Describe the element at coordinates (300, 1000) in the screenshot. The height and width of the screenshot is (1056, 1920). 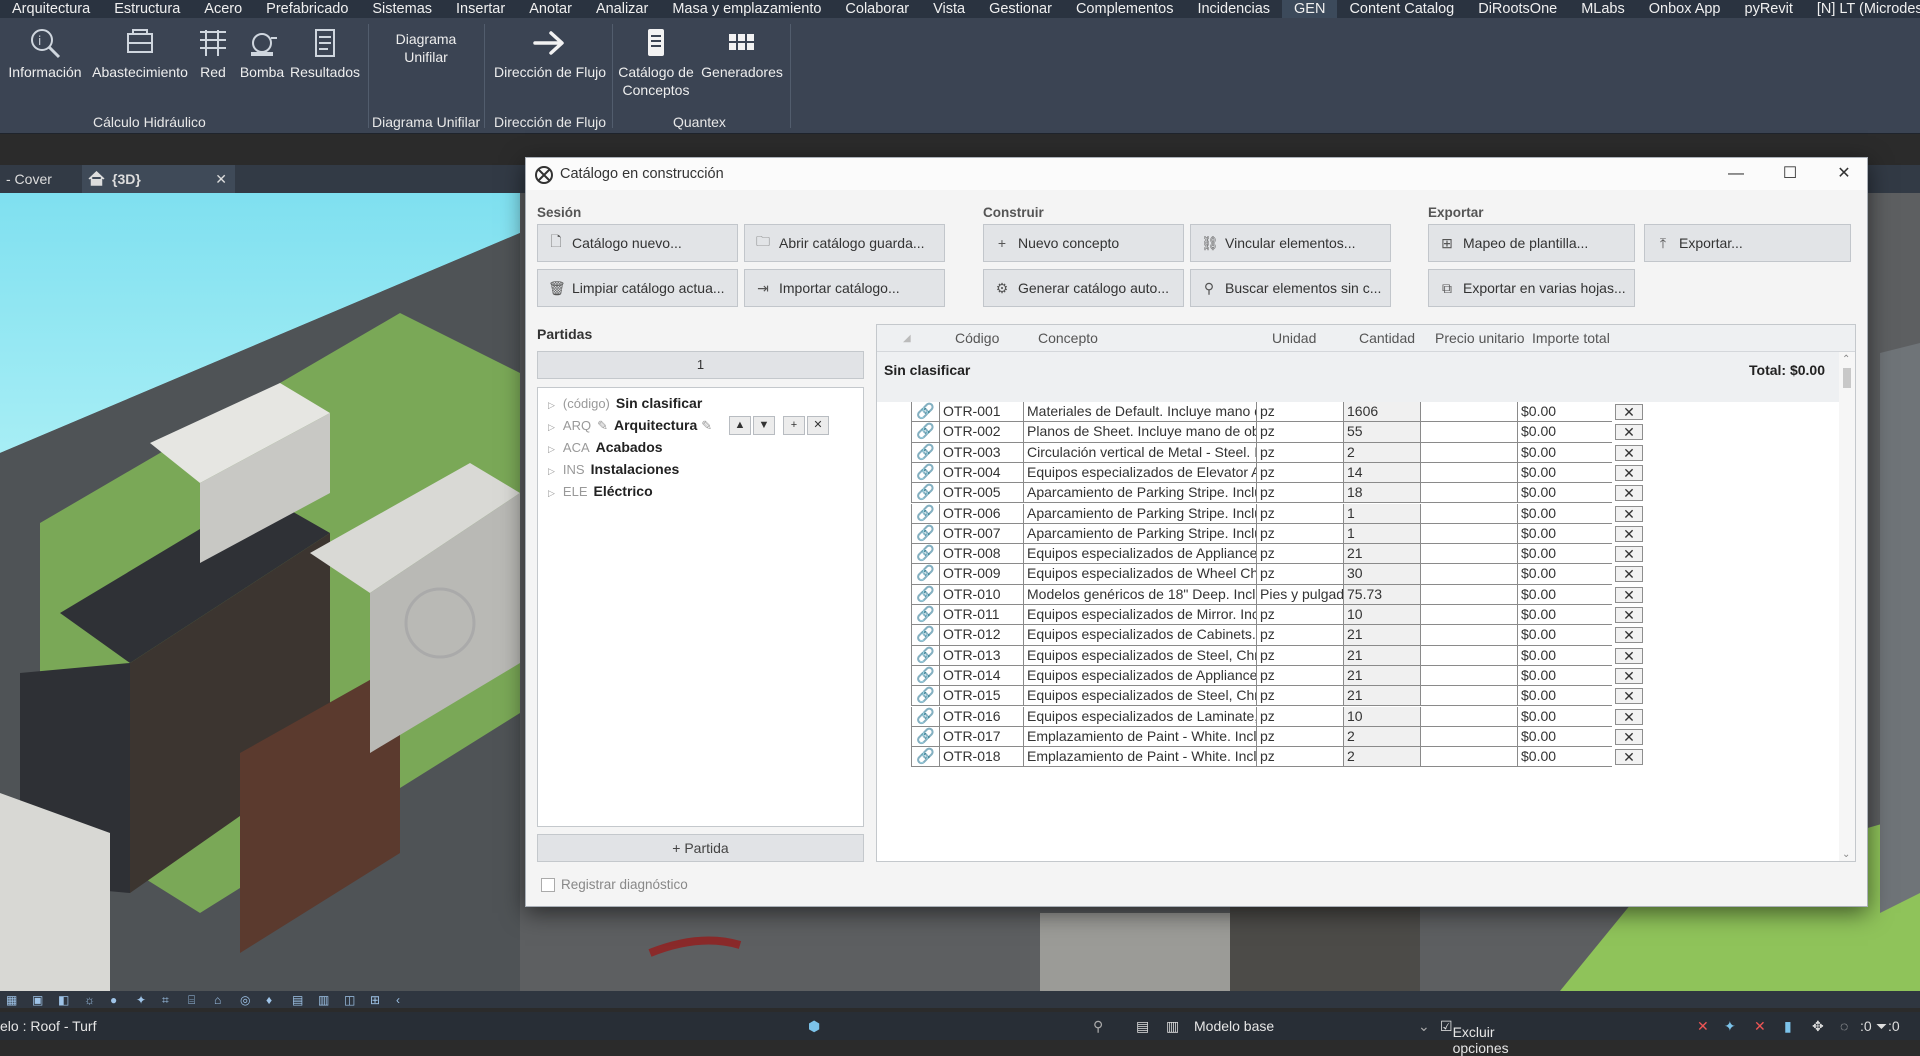
I see `worksharing-icon: ▤` at that location.